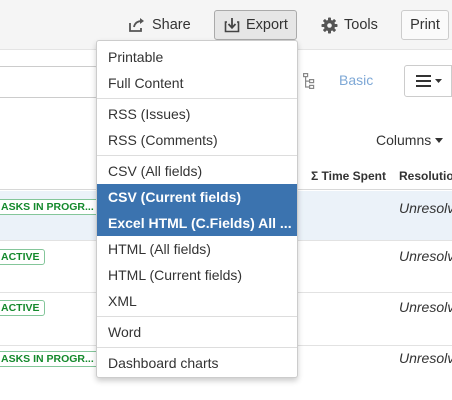 The width and height of the screenshot is (452, 400). I want to click on export-icon, so click(232, 25).